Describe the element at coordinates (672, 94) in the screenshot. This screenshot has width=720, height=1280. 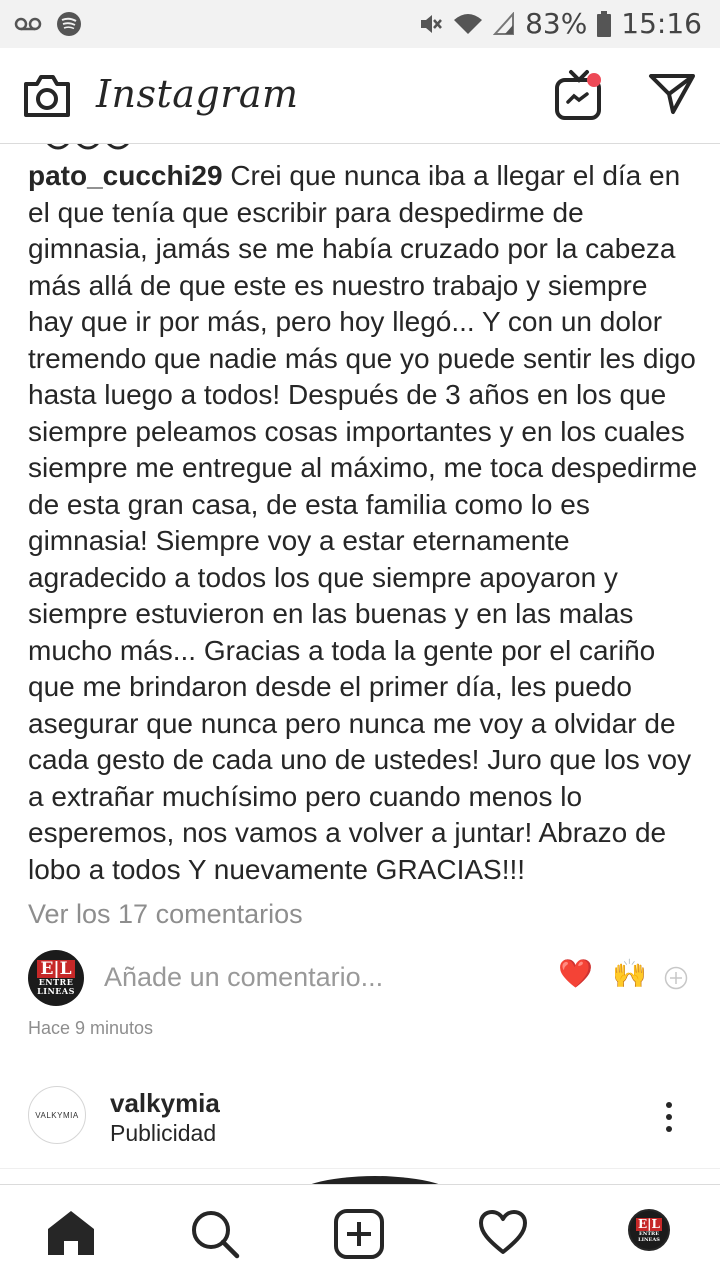
I see `direct-message-icon` at that location.